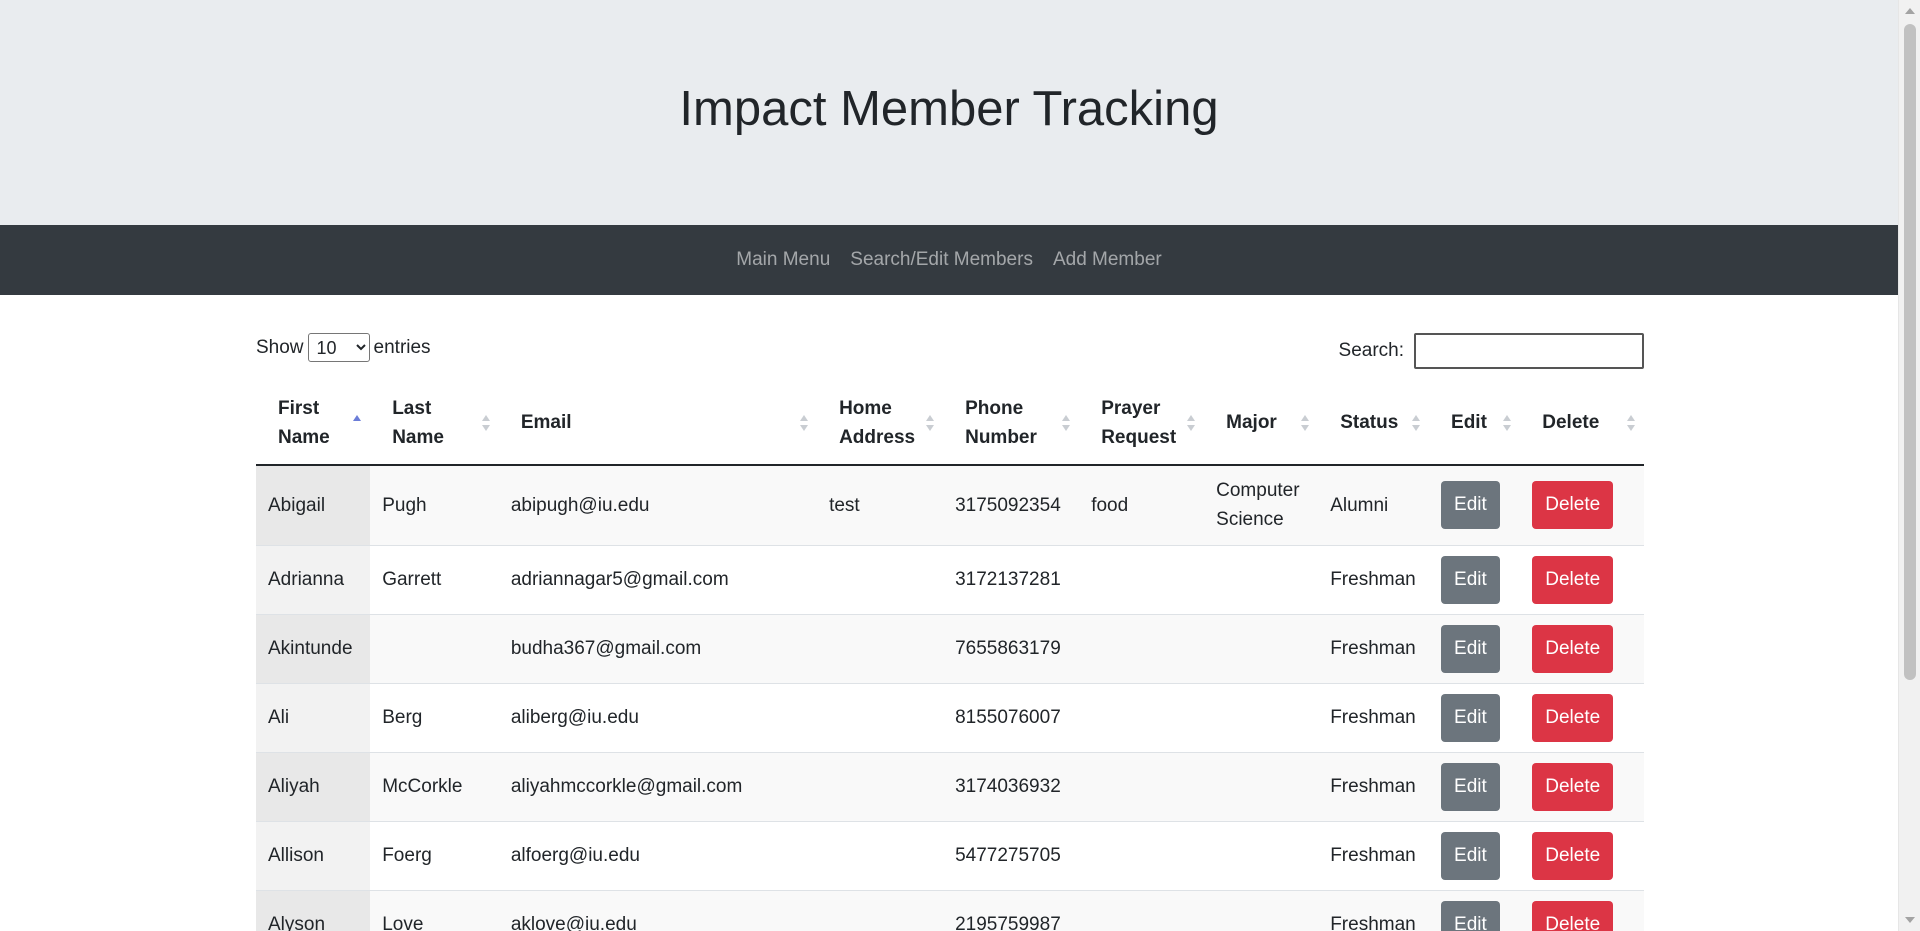 Image resolution: width=1920 pixels, height=931 pixels. I want to click on column-label: First Name, so click(304, 422).